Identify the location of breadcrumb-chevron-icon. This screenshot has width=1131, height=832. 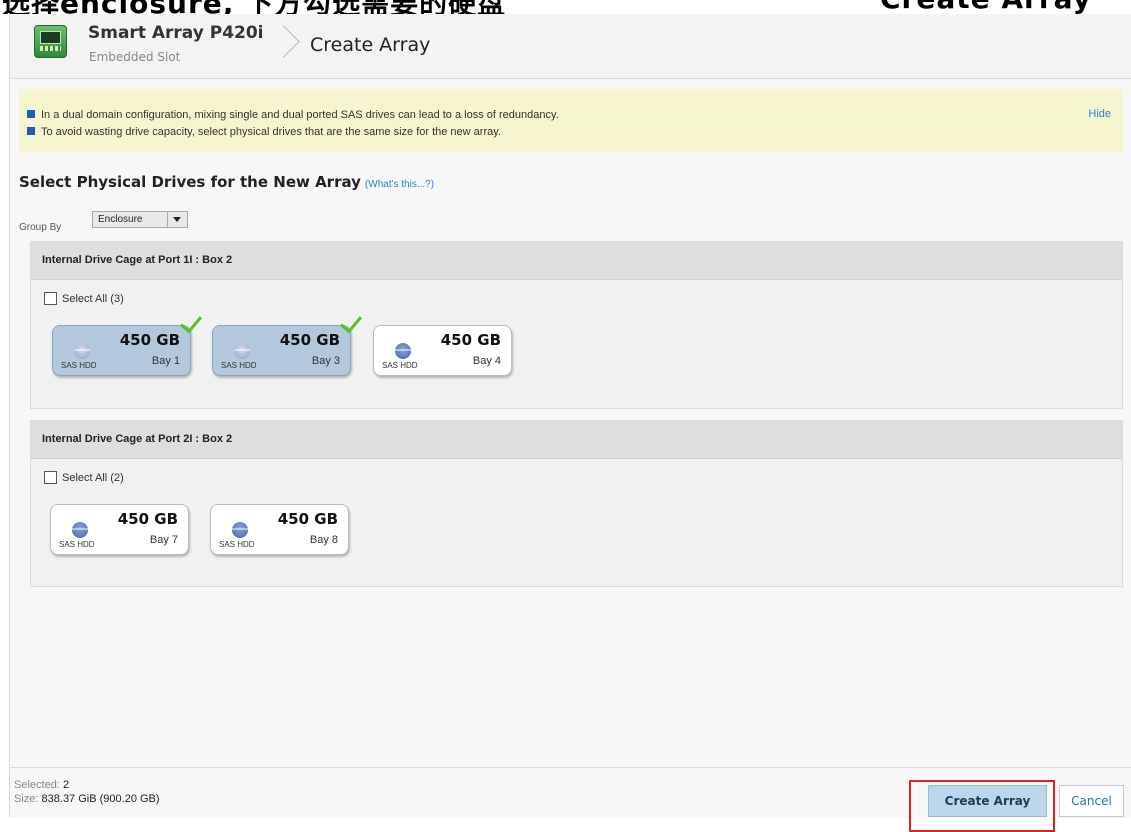
(283, 41).